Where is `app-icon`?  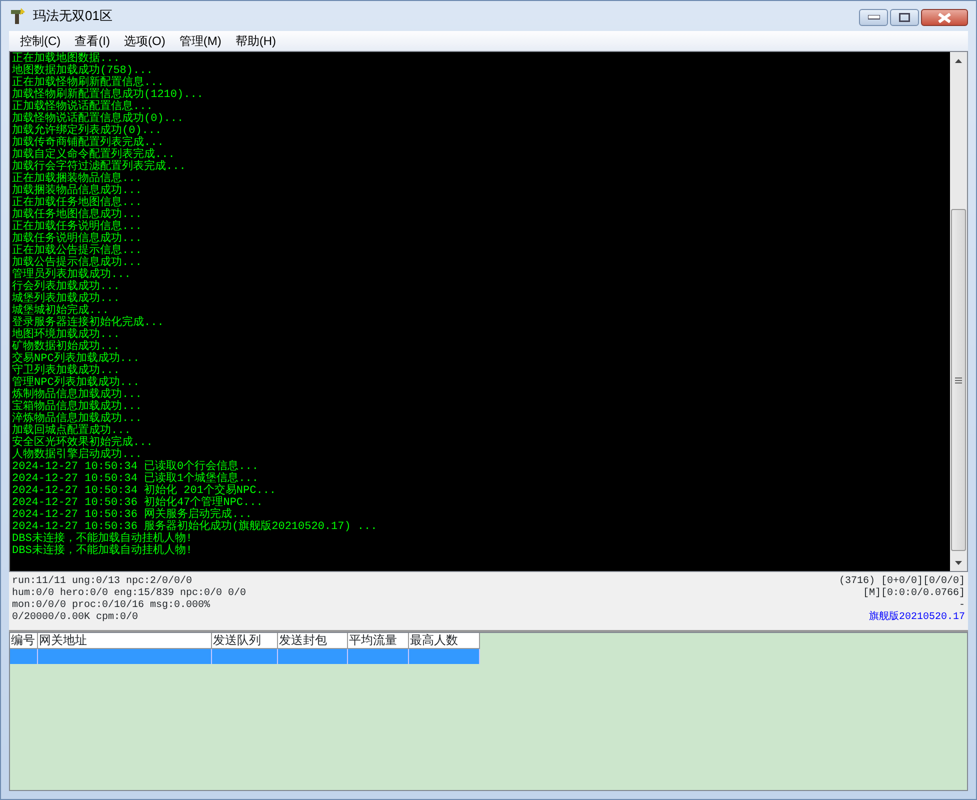
app-icon is located at coordinates (18, 16).